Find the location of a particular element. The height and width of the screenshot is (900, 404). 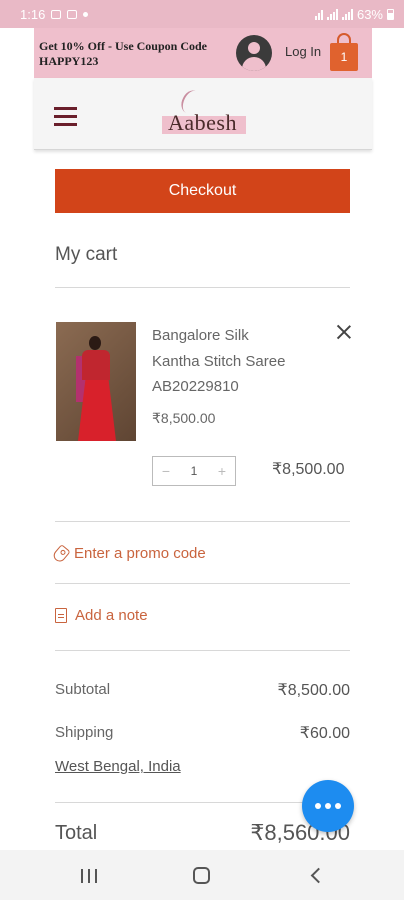

line-total: ₹8,500.00 is located at coordinates (308, 469).